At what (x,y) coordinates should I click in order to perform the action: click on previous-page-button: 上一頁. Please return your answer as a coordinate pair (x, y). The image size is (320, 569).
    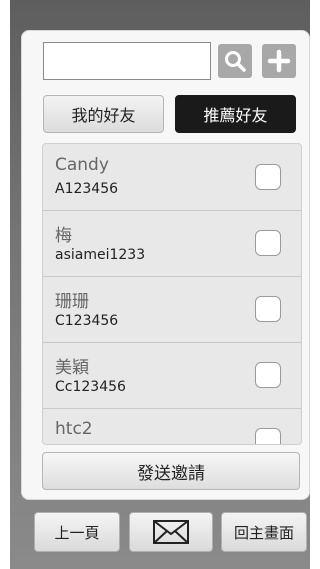
    Looking at the image, I should click on (77, 532).